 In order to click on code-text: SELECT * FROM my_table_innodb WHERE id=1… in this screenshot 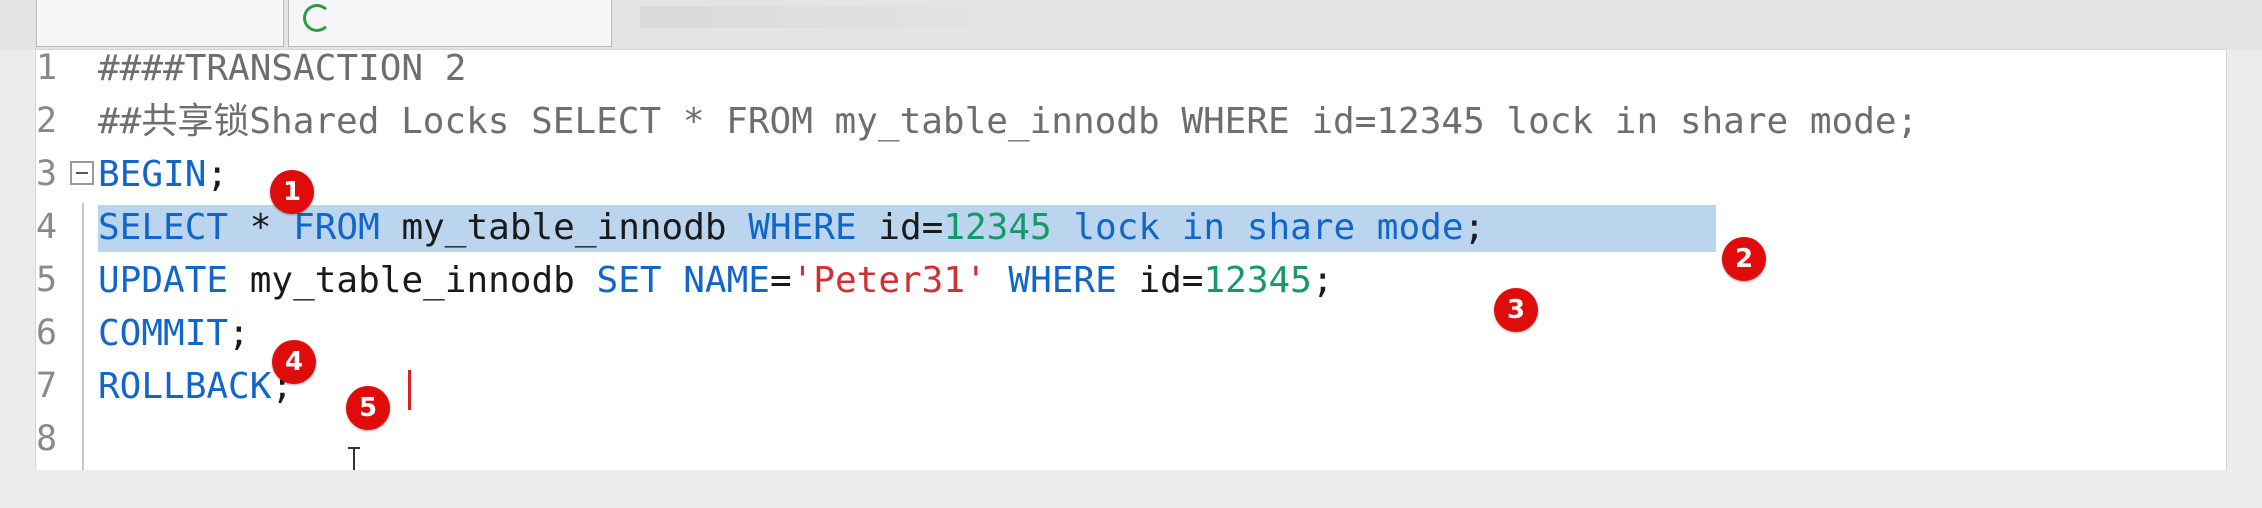, I will do `click(791, 227)`.